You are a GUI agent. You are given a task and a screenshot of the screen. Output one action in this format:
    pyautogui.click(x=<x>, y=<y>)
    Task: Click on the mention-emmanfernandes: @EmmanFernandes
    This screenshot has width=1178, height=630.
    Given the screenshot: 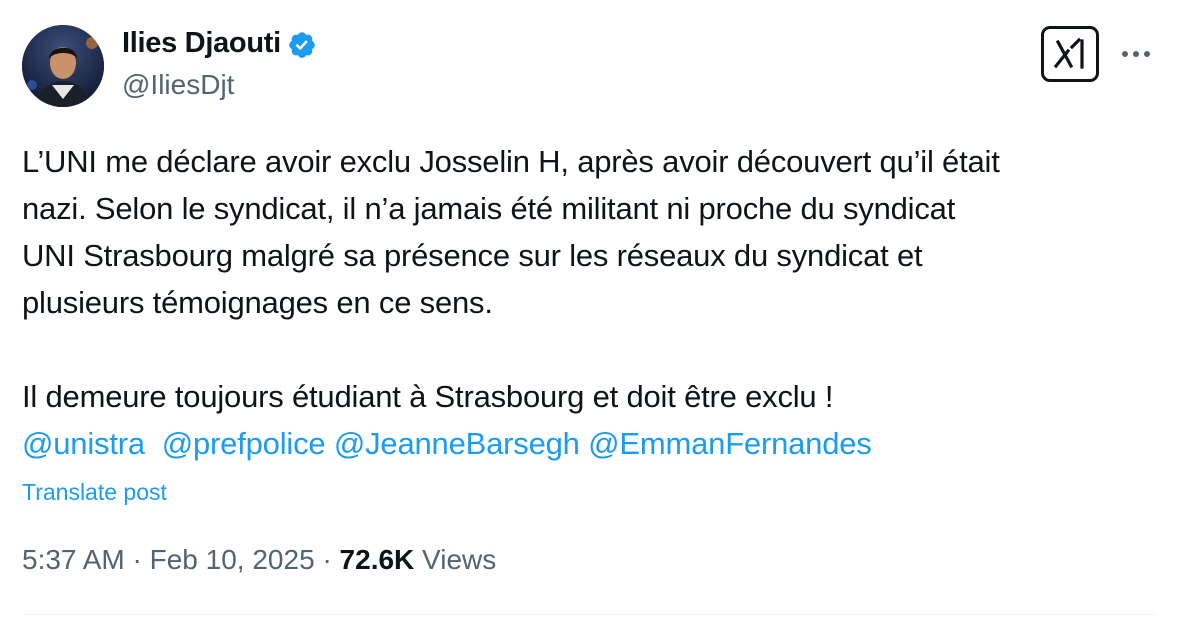 What is the action you would take?
    pyautogui.click(x=730, y=443)
    